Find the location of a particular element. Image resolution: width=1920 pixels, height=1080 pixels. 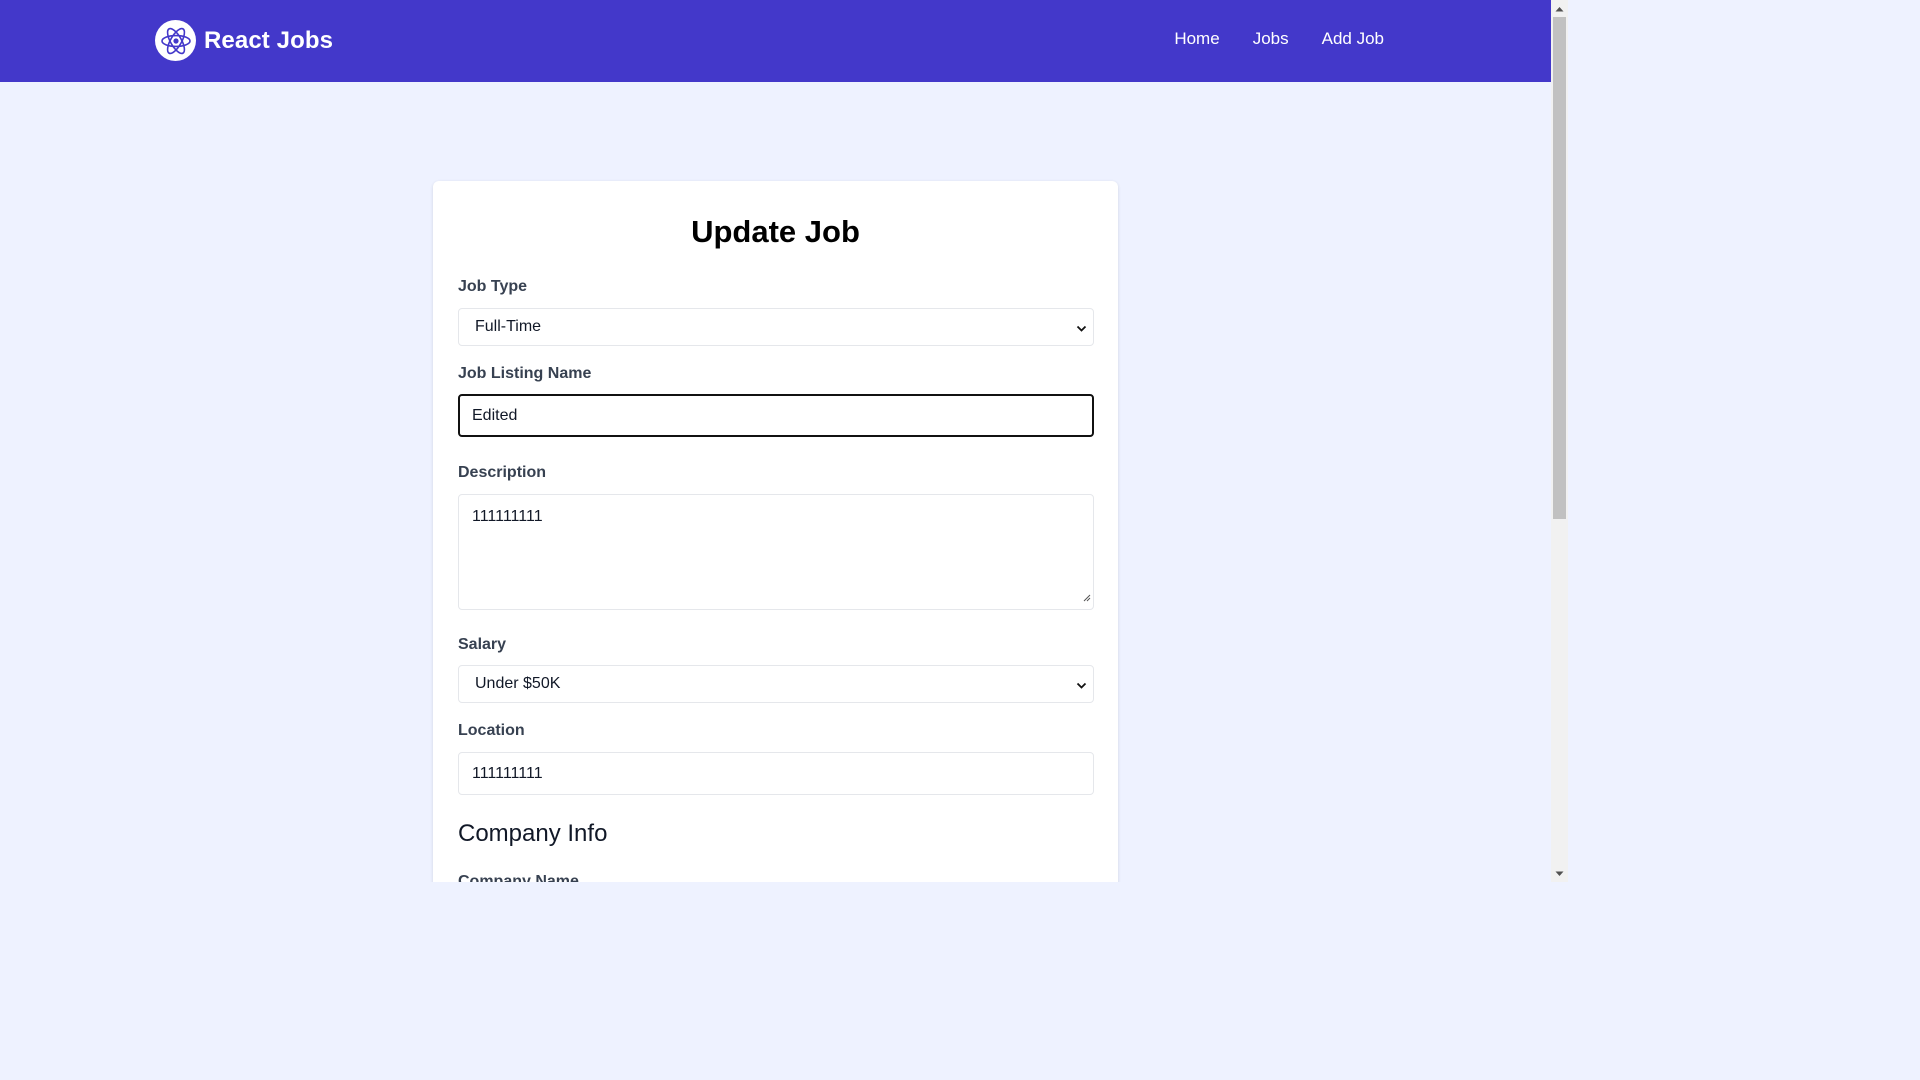

company-name-label: Company Name is located at coordinates (518, 877).